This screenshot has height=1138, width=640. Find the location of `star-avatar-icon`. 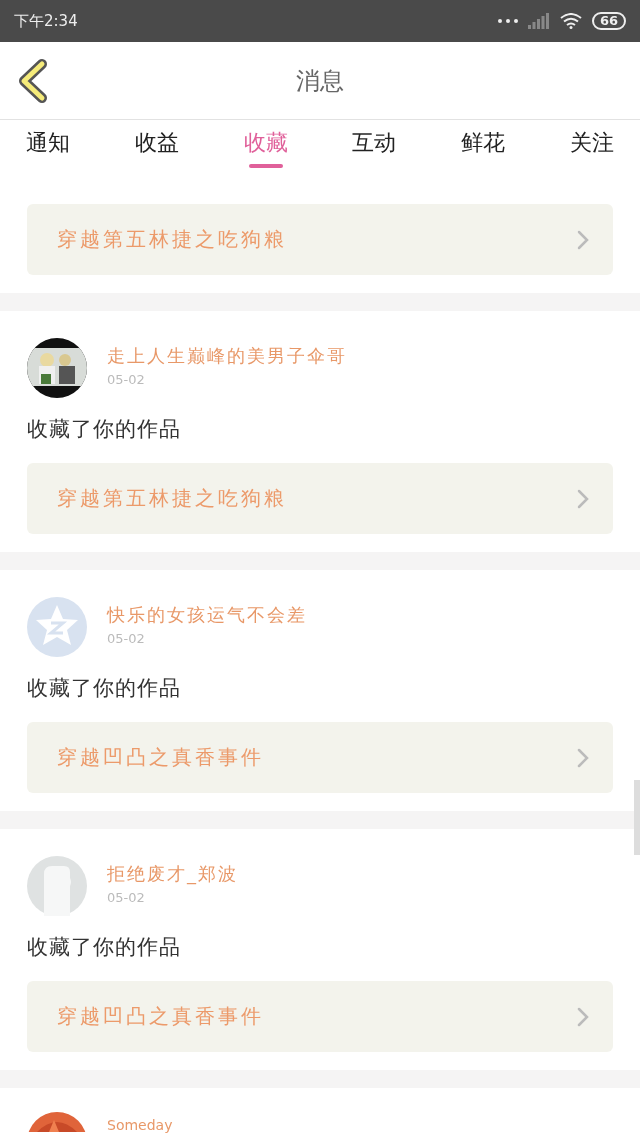

star-avatar-icon is located at coordinates (57, 627).